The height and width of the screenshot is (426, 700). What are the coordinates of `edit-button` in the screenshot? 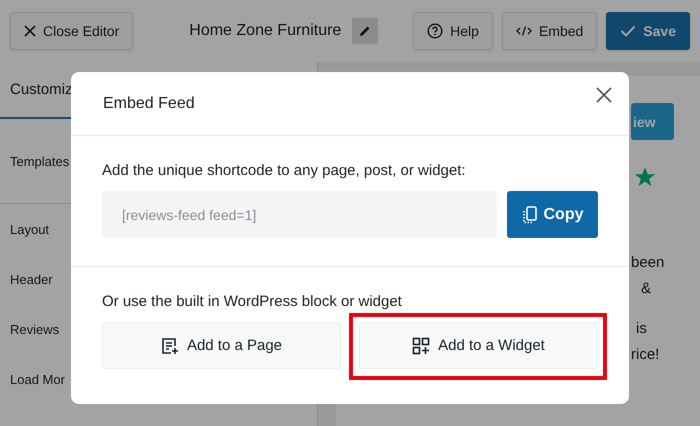 It's located at (365, 31).